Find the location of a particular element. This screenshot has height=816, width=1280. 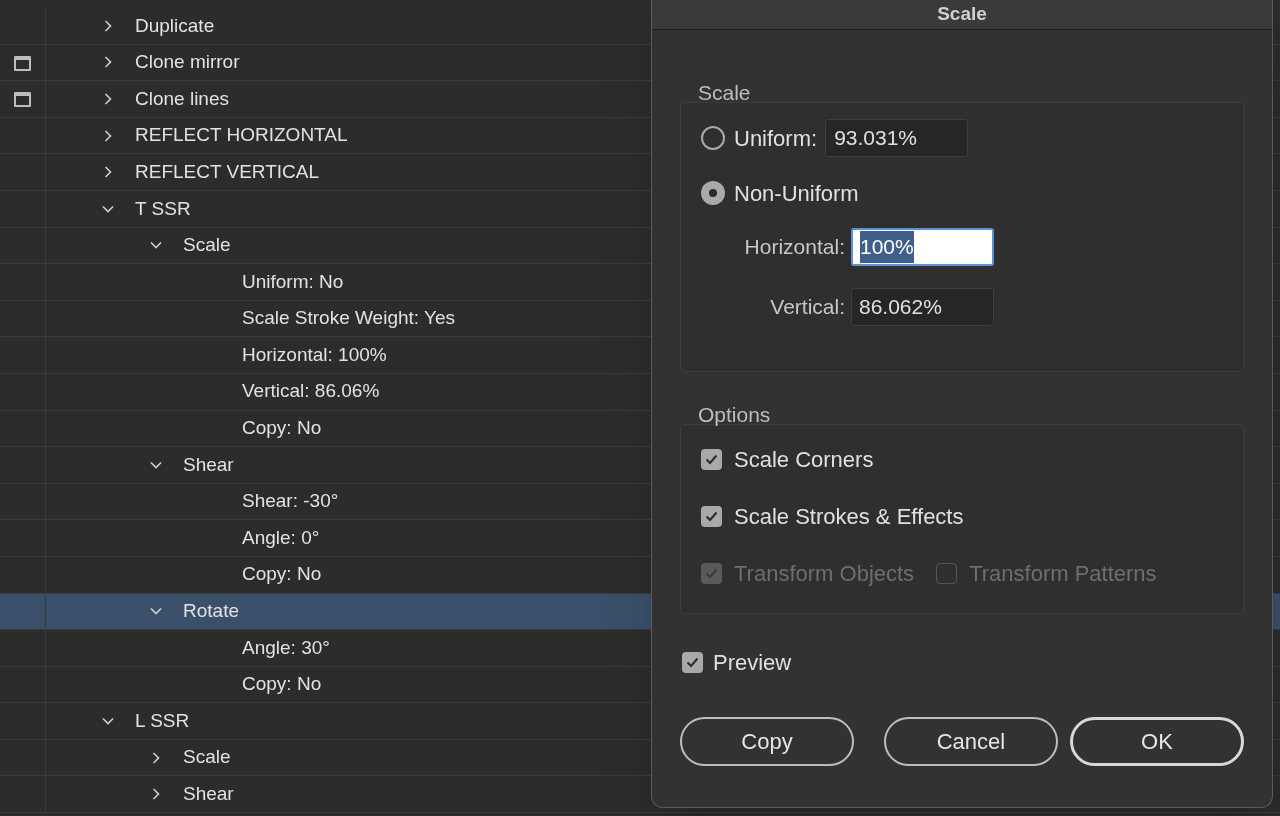

group-label: Scale is located at coordinates (724, 93).